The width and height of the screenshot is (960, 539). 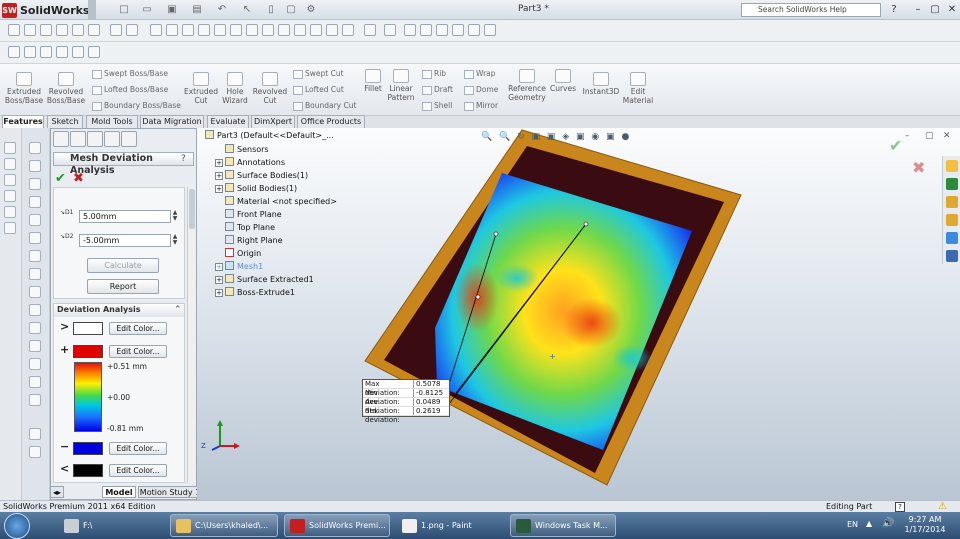 What do you see at coordinates (125, 240) in the screenshot?
I see `d2-distance-input: -5.00mm` at bounding box center [125, 240].